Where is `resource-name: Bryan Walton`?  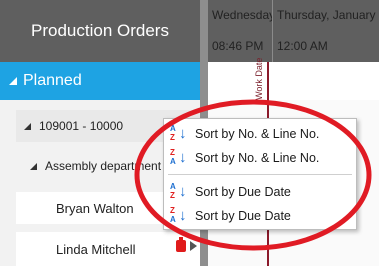 resource-name: Bryan Walton is located at coordinates (95, 208).